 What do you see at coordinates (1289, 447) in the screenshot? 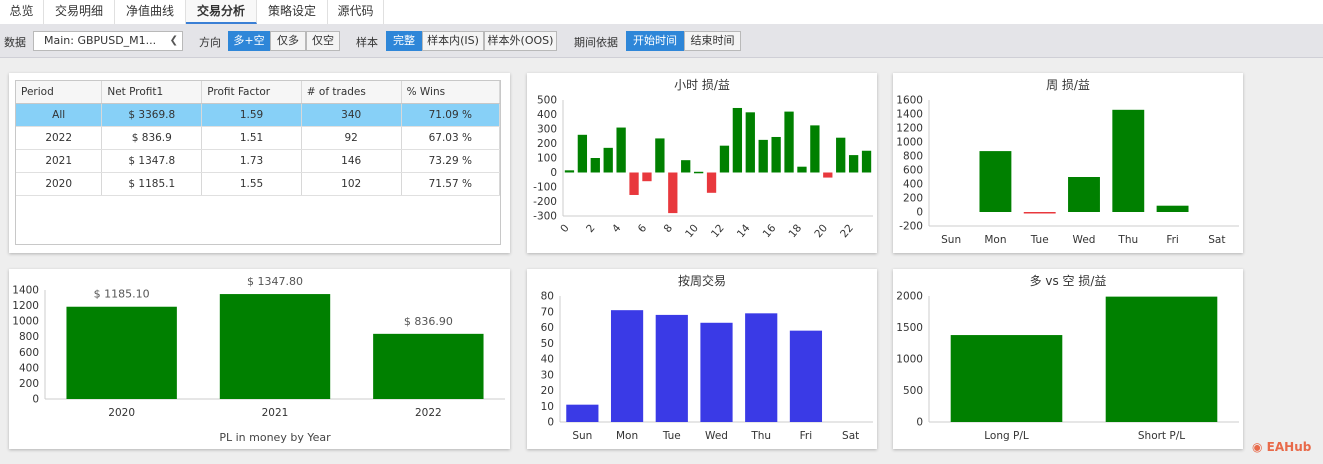
I see `eahub-text: EAHub` at bounding box center [1289, 447].